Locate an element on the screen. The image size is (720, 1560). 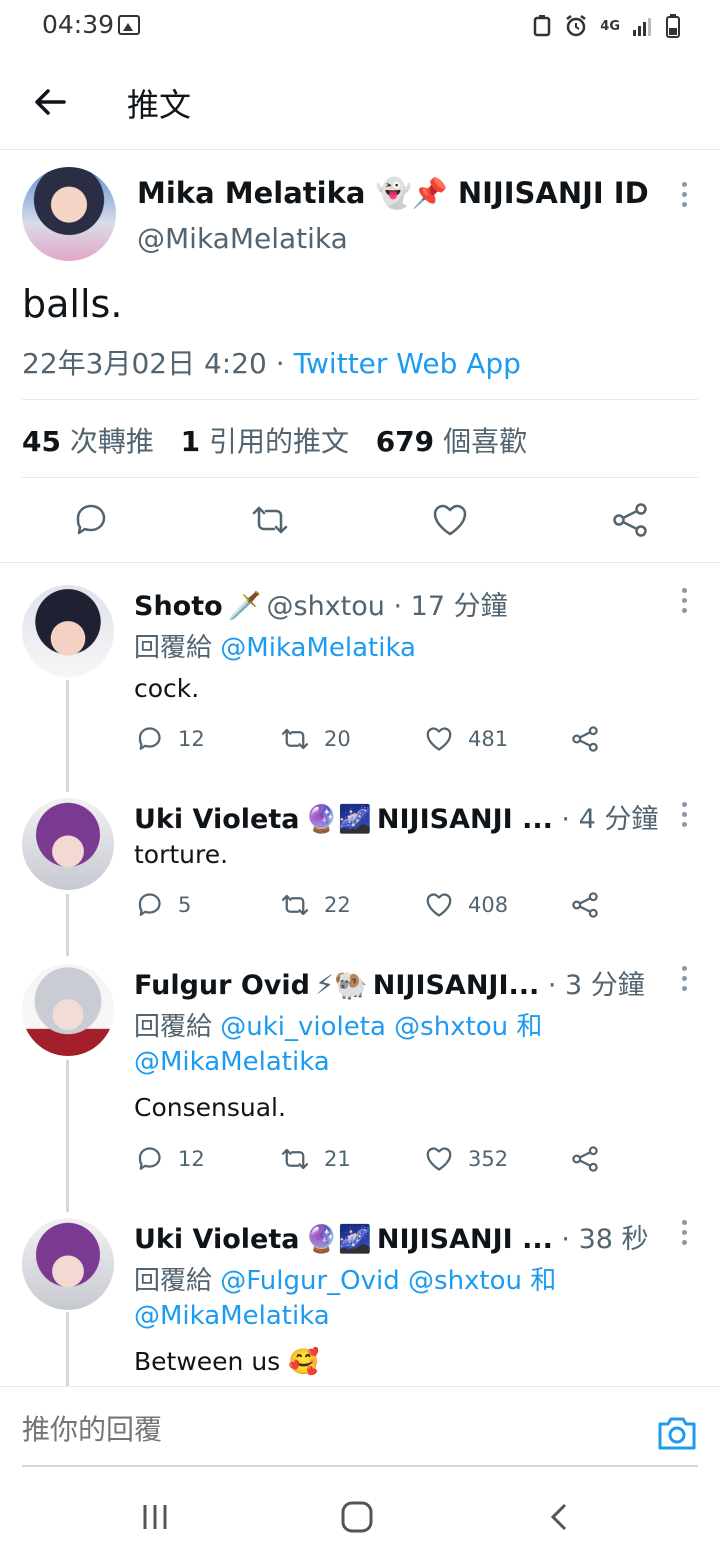
reply-input is located at coordinates (322, 1429).